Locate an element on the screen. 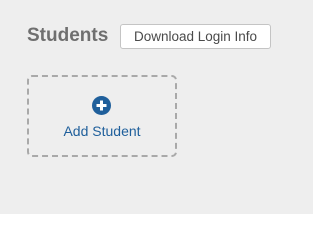  add-student-label: Add Student is located at coordinates (102, 131).